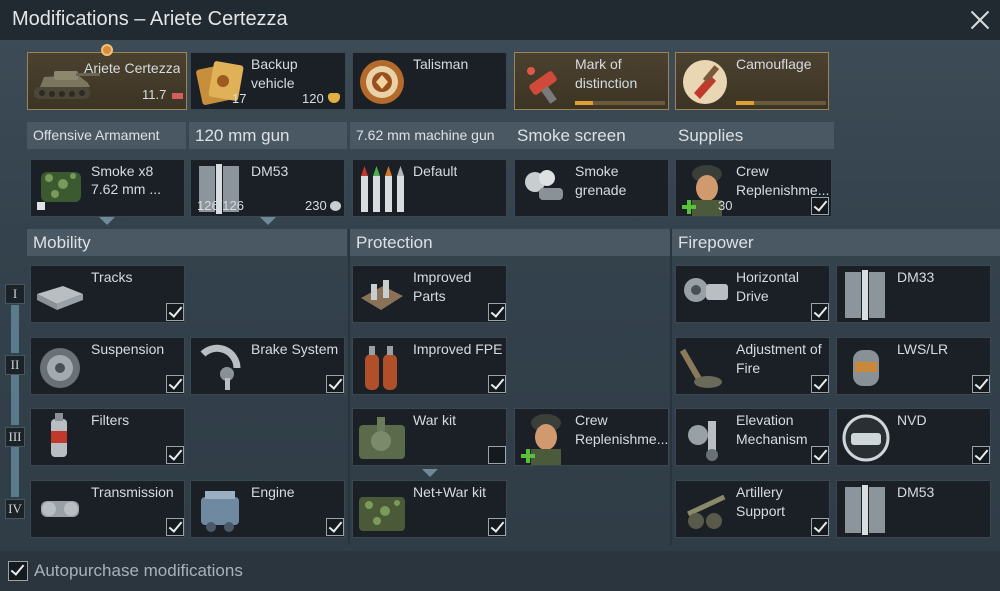 This screenshot has width=1000, height=591. I want to click on talisman-card: Talisman, so click(429, 81).